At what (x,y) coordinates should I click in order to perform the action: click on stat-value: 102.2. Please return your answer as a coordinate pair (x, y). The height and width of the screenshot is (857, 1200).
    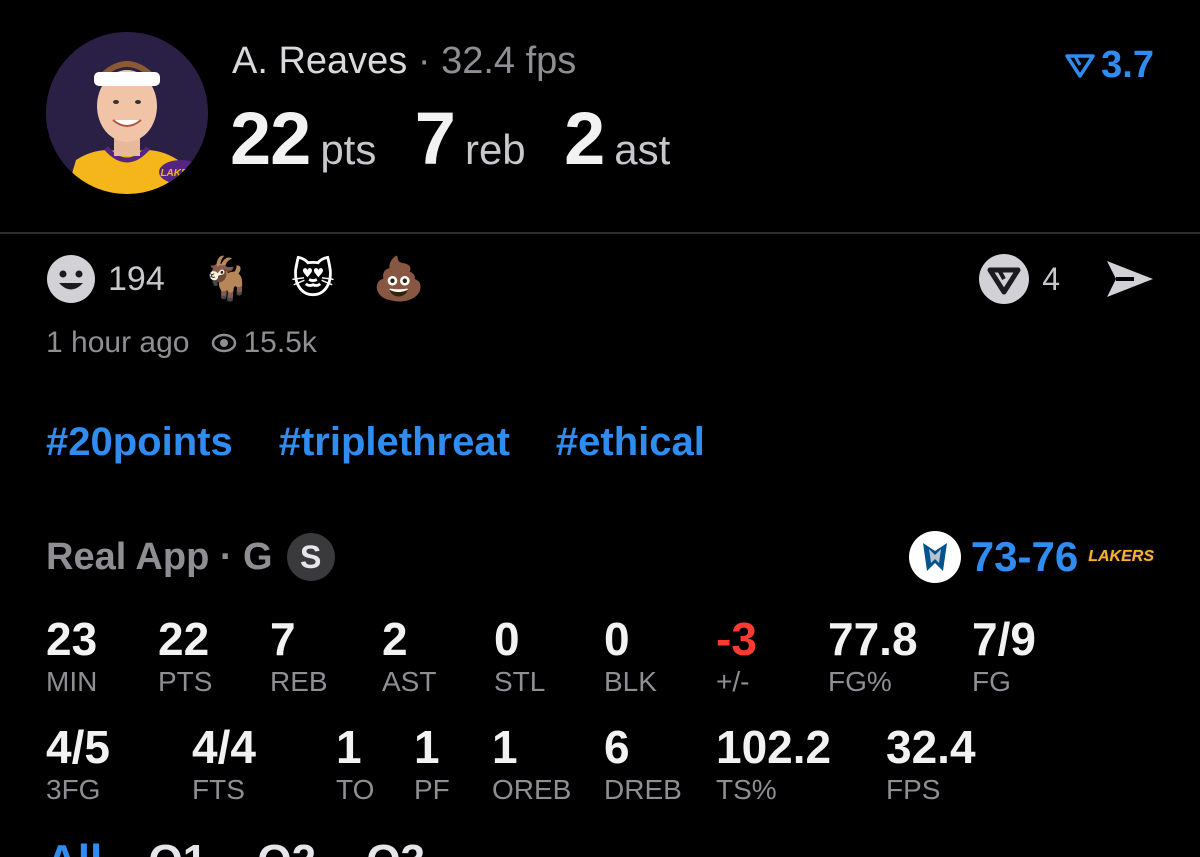
    Looking at the image, I should click on (774, 747).